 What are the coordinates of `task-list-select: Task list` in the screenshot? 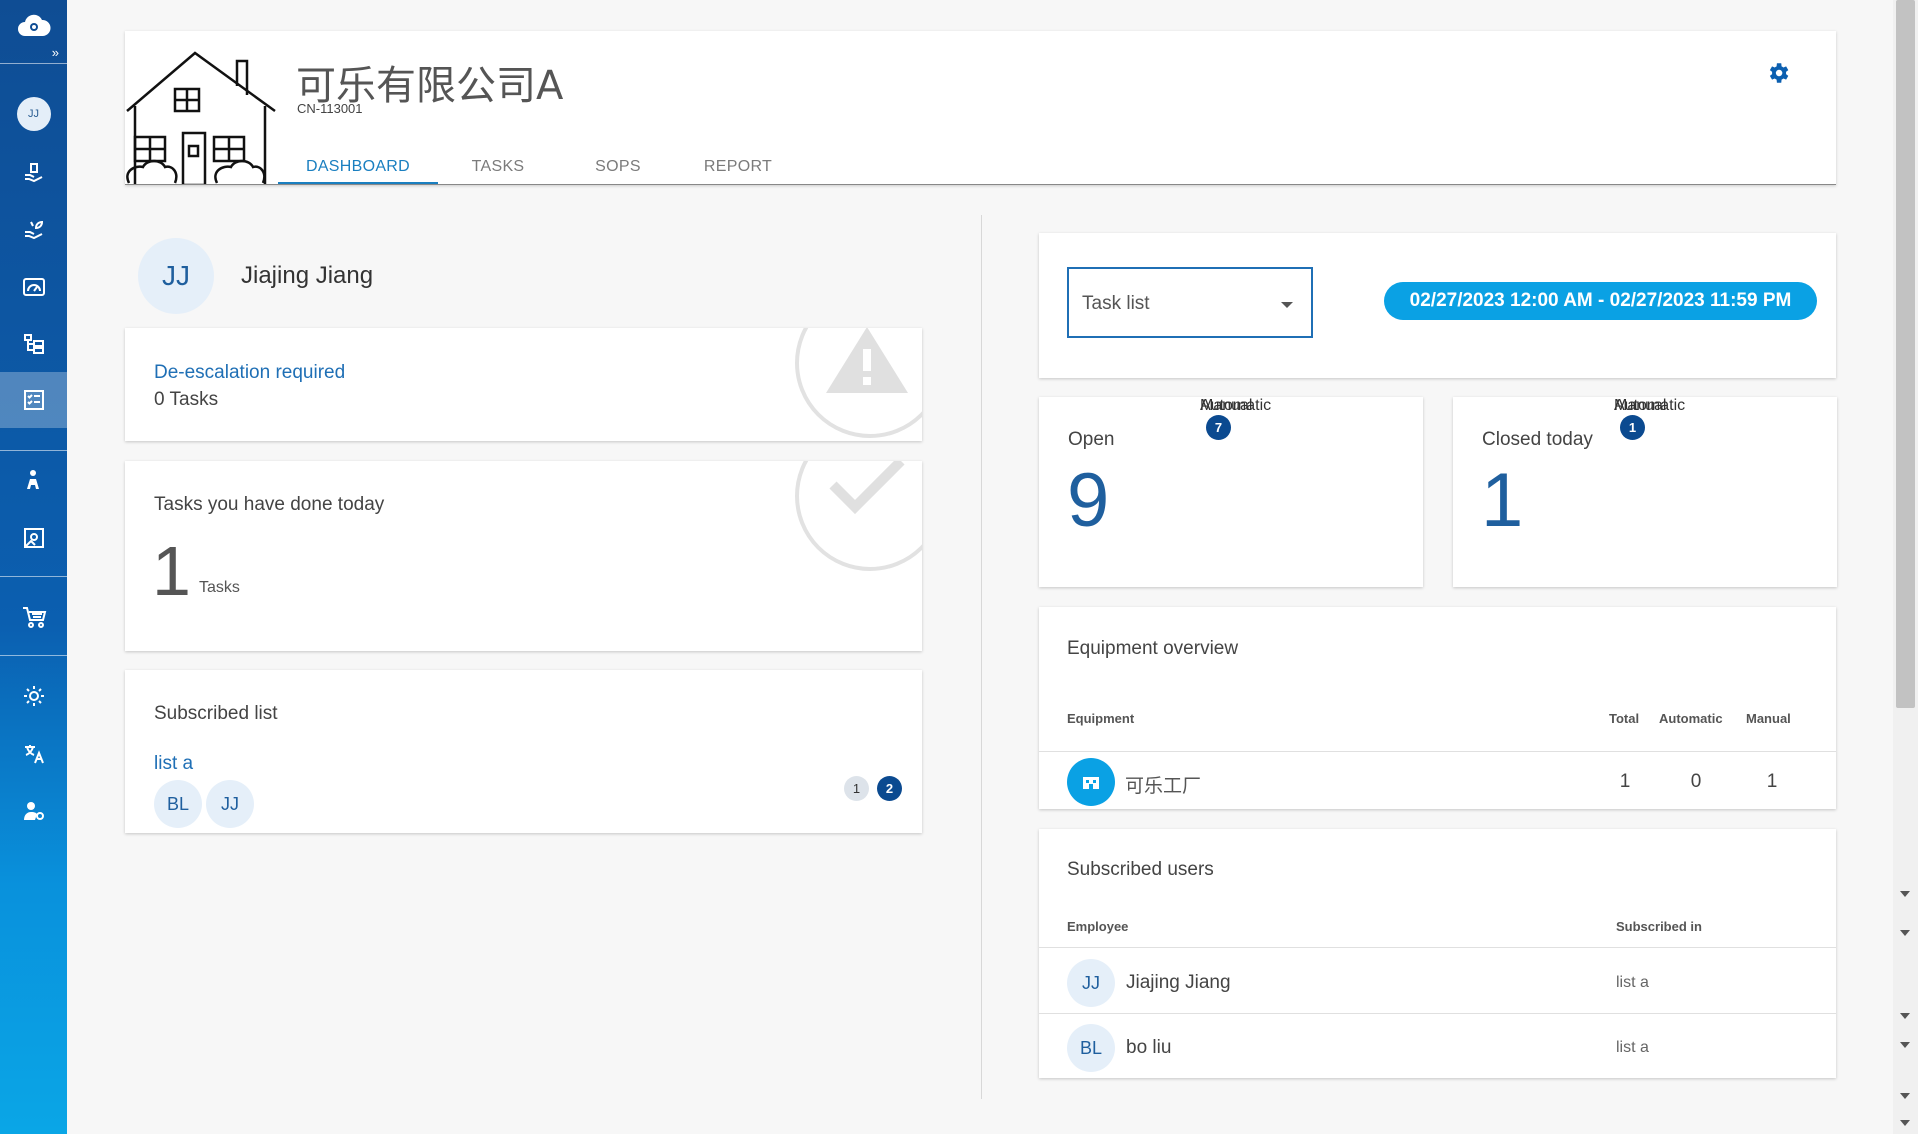 It's located at (1190, 302).